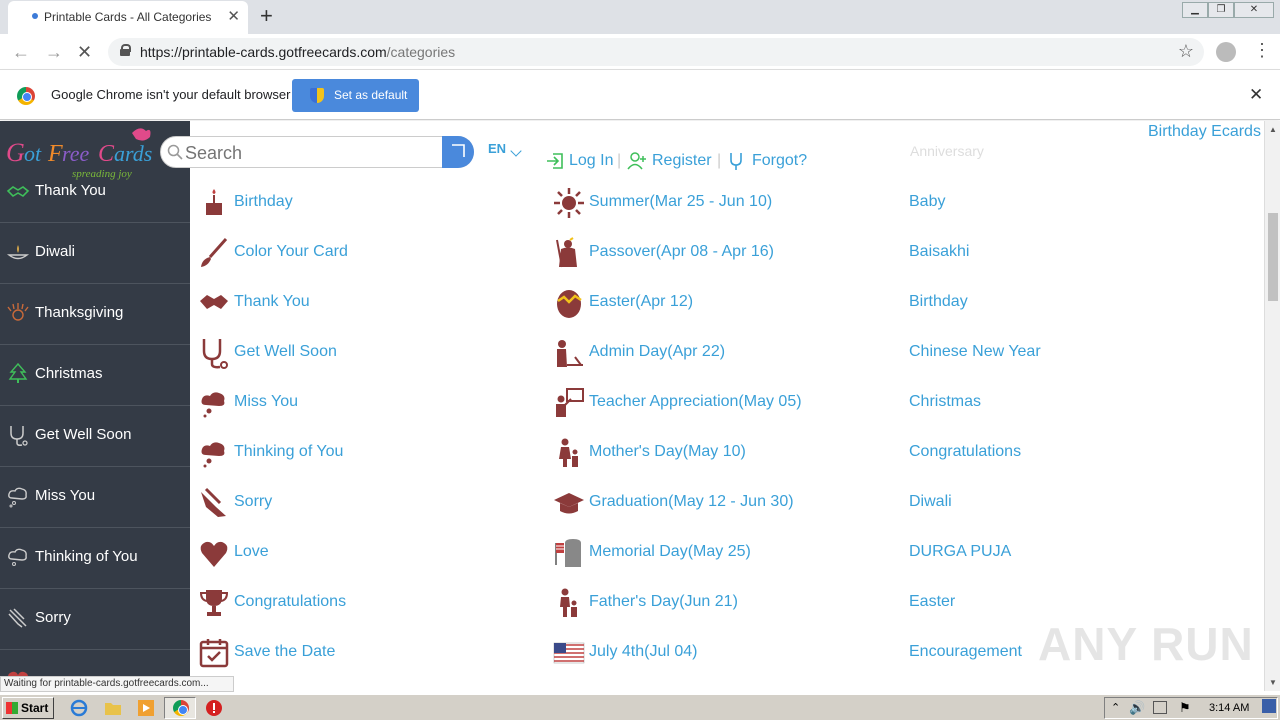 Image resolution: width=1280 pixels, height=720 pixels. I want to click on birthday-ecards-link: Birthday Ecards, so click(1204, 132).